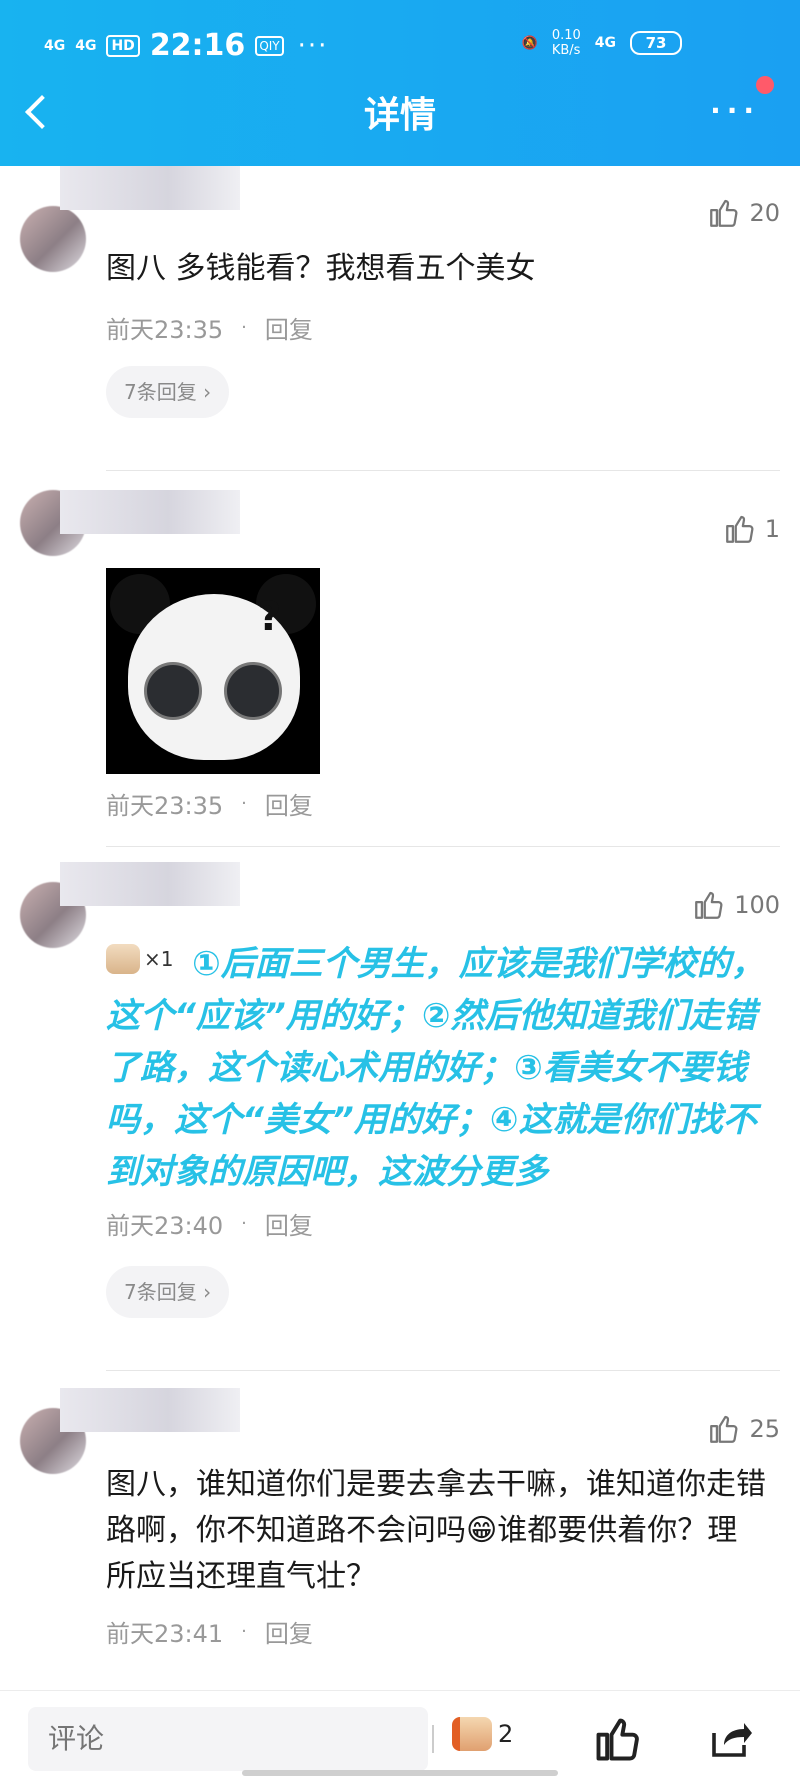 Image resolution: width=800 pixels, height=1784 pixels. I want to click on hd-icon: HD, so click(123, 45).